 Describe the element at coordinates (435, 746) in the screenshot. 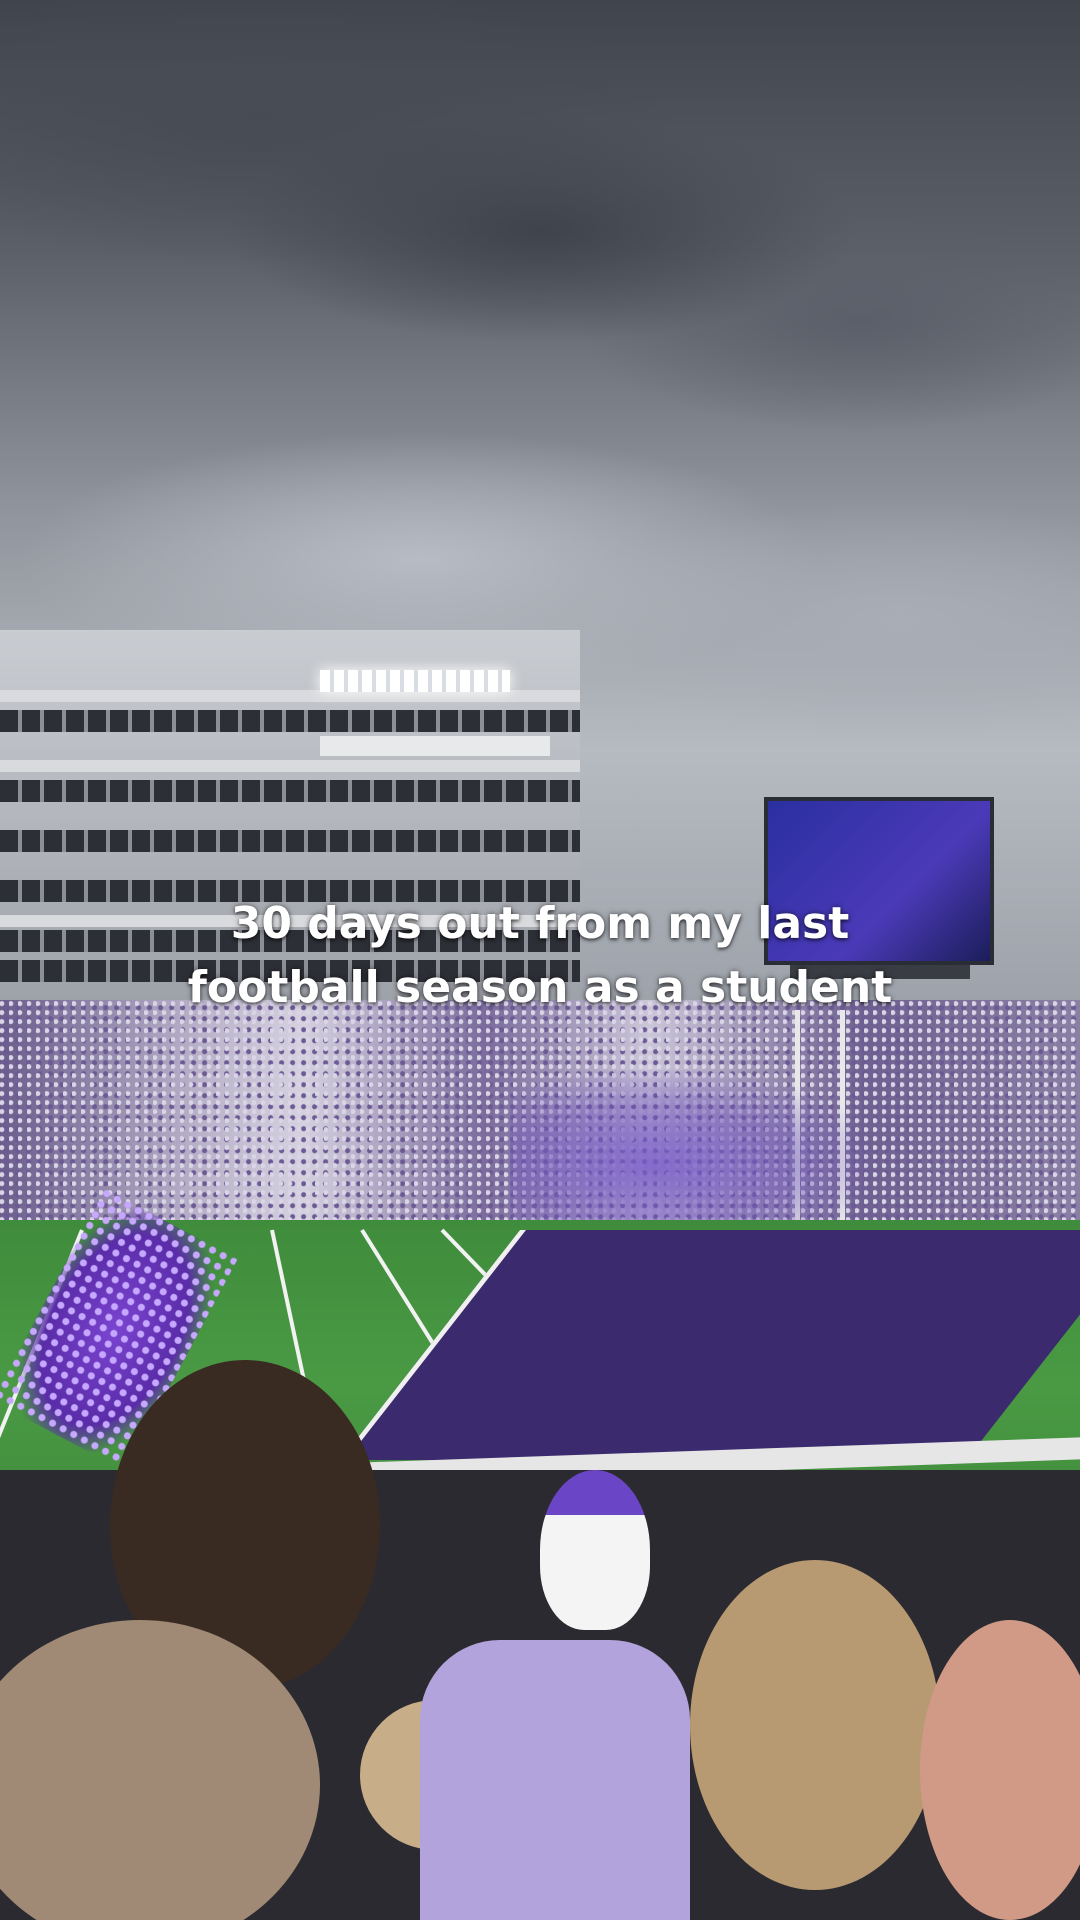

I see `stadium-banner` at that location.